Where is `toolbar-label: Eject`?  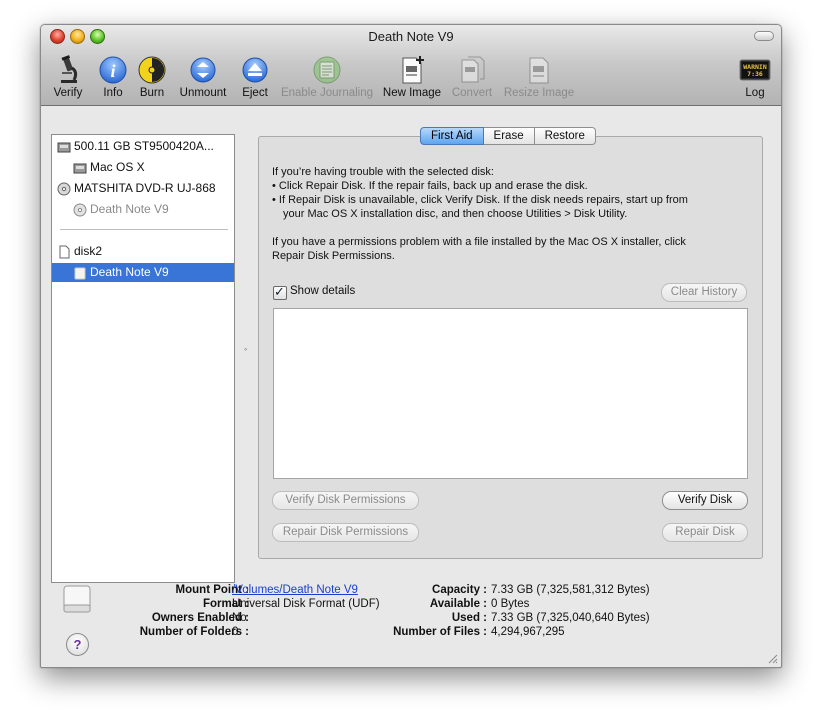 toolbar-label: Eject is located at coordinates (255, 93).